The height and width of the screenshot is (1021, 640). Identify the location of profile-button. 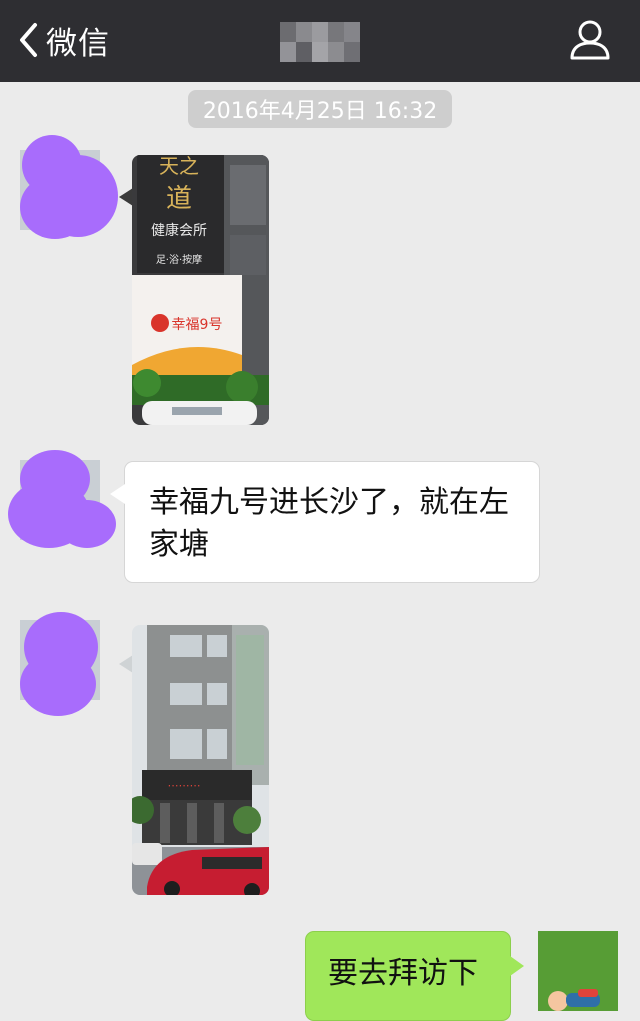
(590, 40).